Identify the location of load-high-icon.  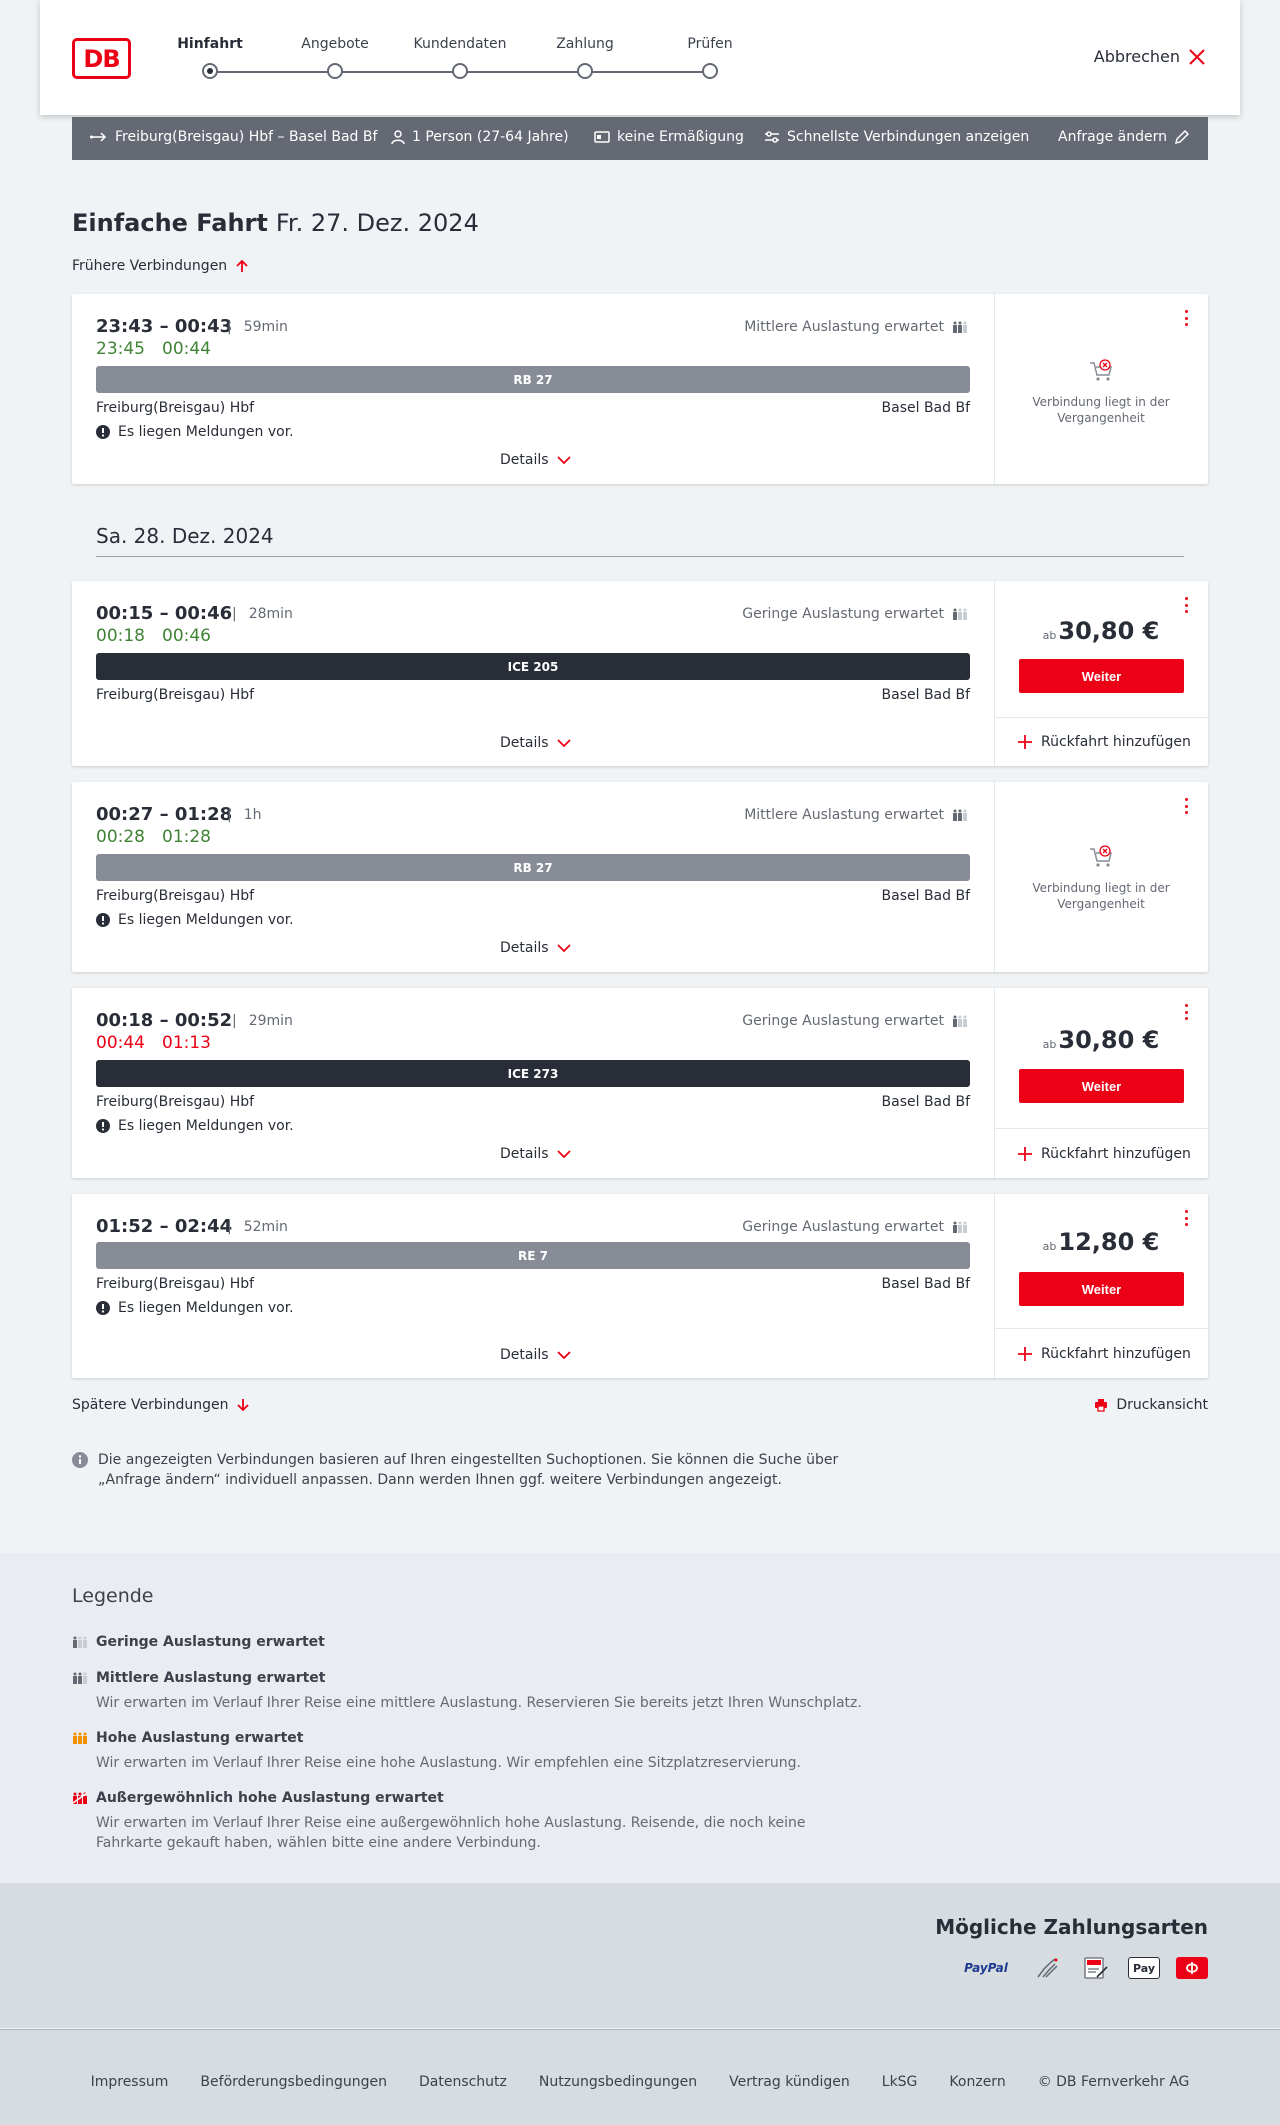
(80, 1738).